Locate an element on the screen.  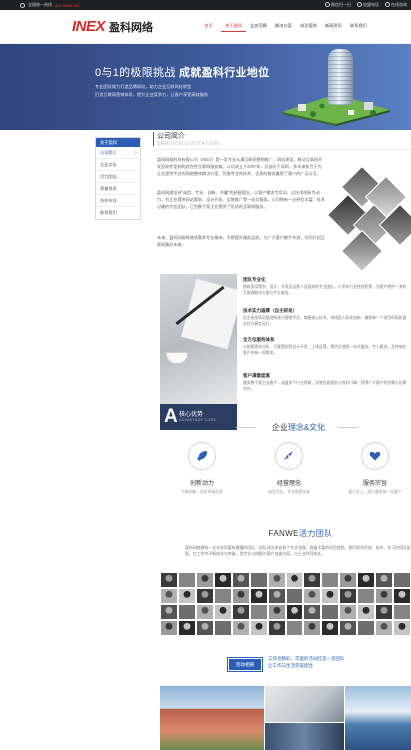
activity-subtitle: 让工作与生活完美结合 is located at coordinates (290, 665).